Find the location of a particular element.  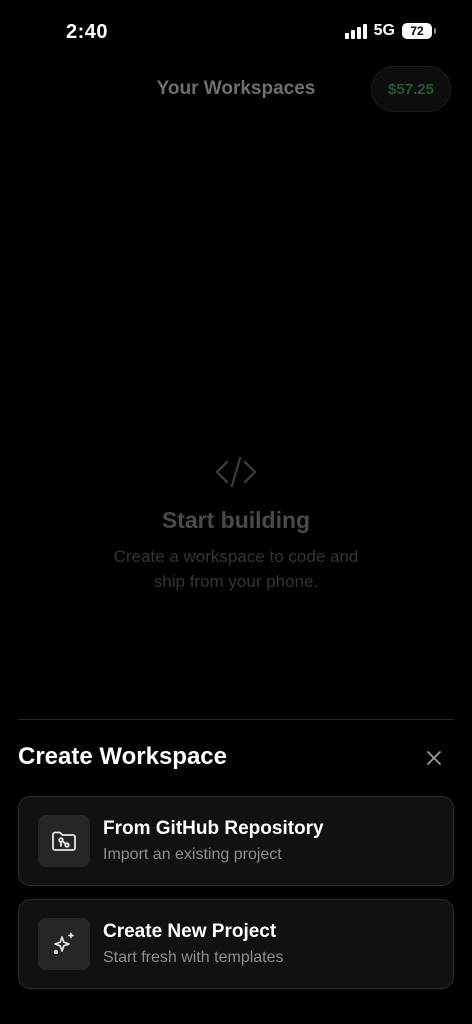

option-subtitle: Start fresh with templates is located at coordinates (193, 957).